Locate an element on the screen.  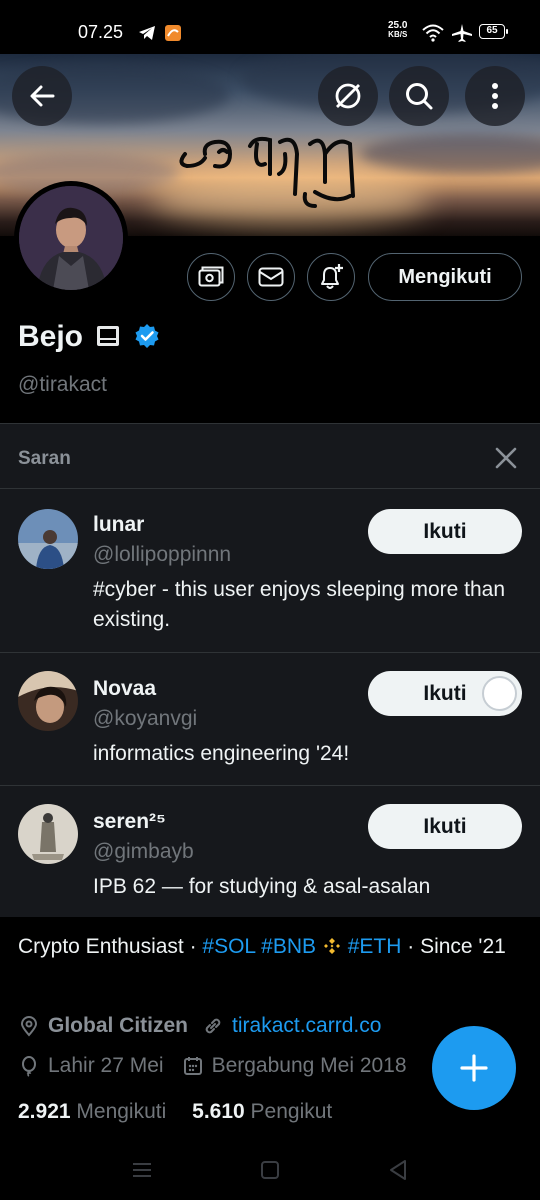
home-button is located at coordinates (270, 1170).